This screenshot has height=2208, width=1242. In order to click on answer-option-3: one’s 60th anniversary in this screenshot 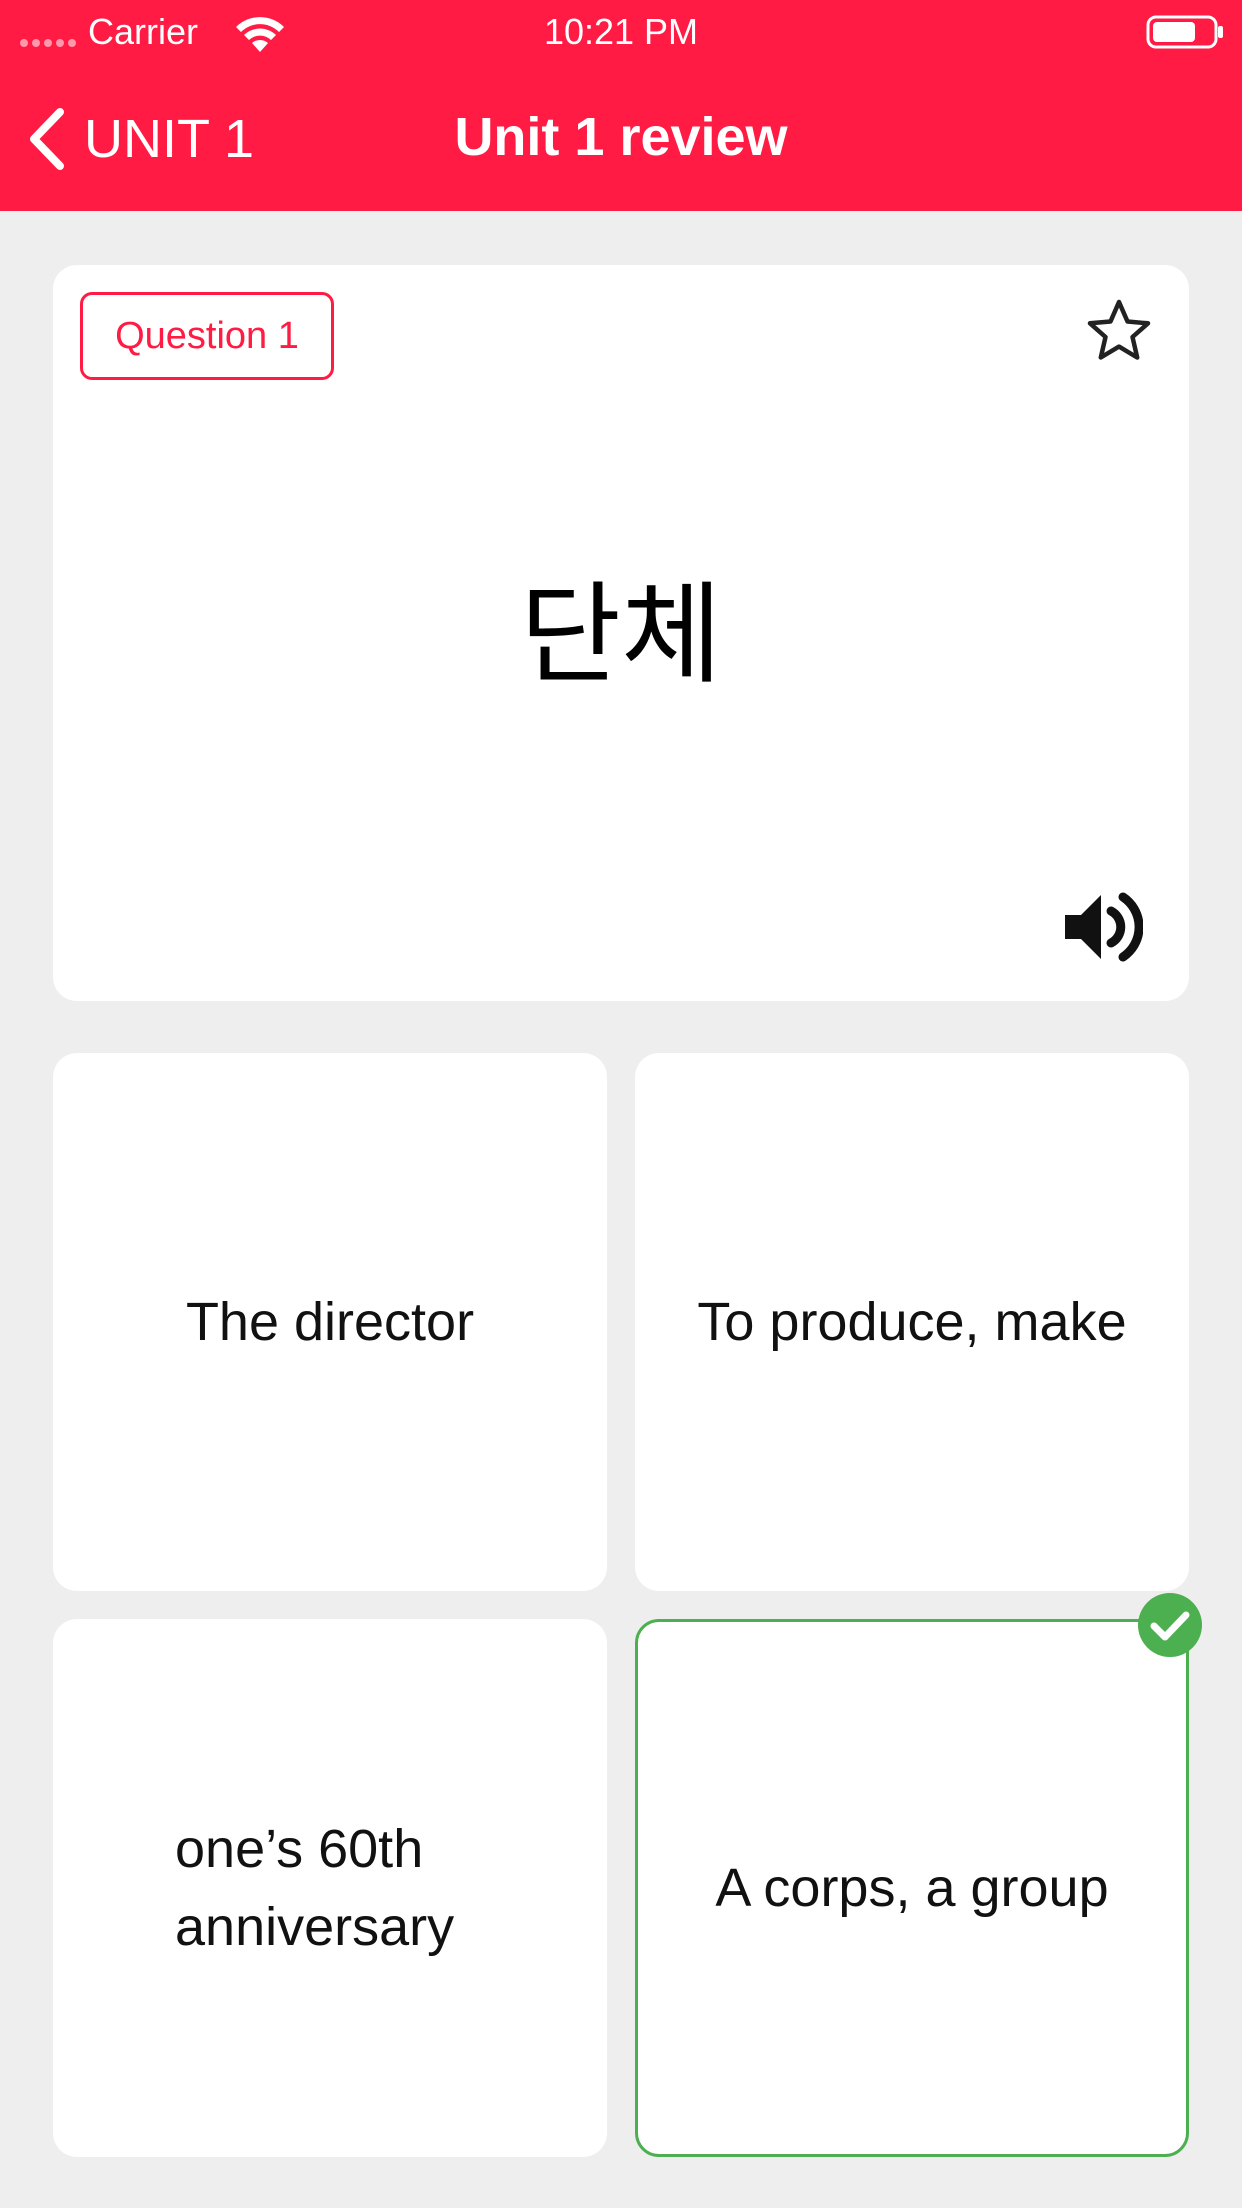, I will do `click(330, 1888)`.